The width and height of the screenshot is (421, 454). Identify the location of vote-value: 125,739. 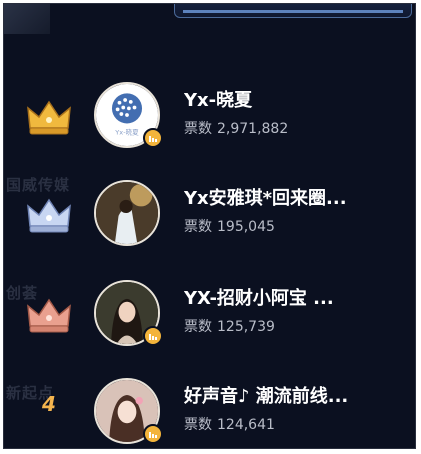
(246, 327).